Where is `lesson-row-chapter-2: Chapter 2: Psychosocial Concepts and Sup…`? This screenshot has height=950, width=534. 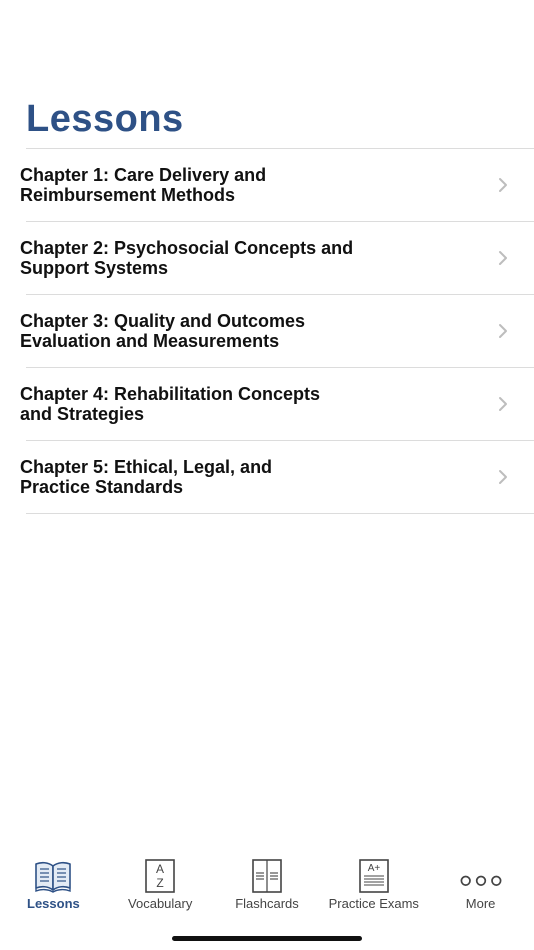
lesson-row-chapter-2: Chapter 2: Psychosocial Concepts and Sup… is located at coordinates (277, 258).